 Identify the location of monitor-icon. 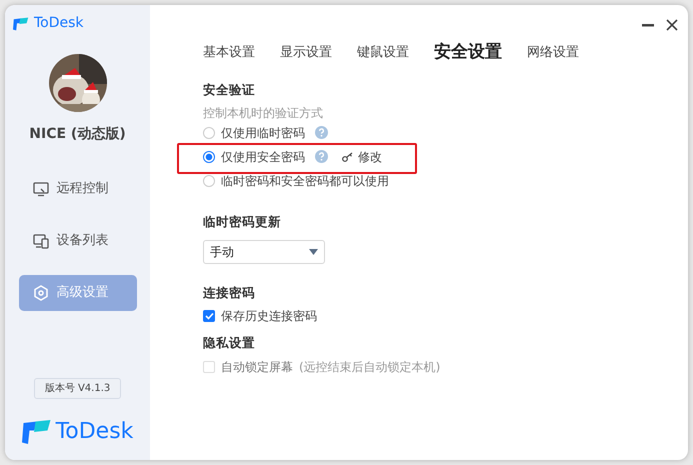
(40, 189).